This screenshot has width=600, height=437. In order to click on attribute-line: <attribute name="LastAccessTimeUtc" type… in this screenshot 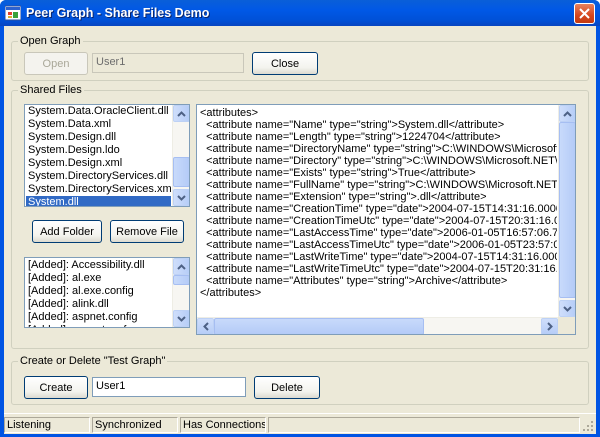, I will do `click(381, 245)`.